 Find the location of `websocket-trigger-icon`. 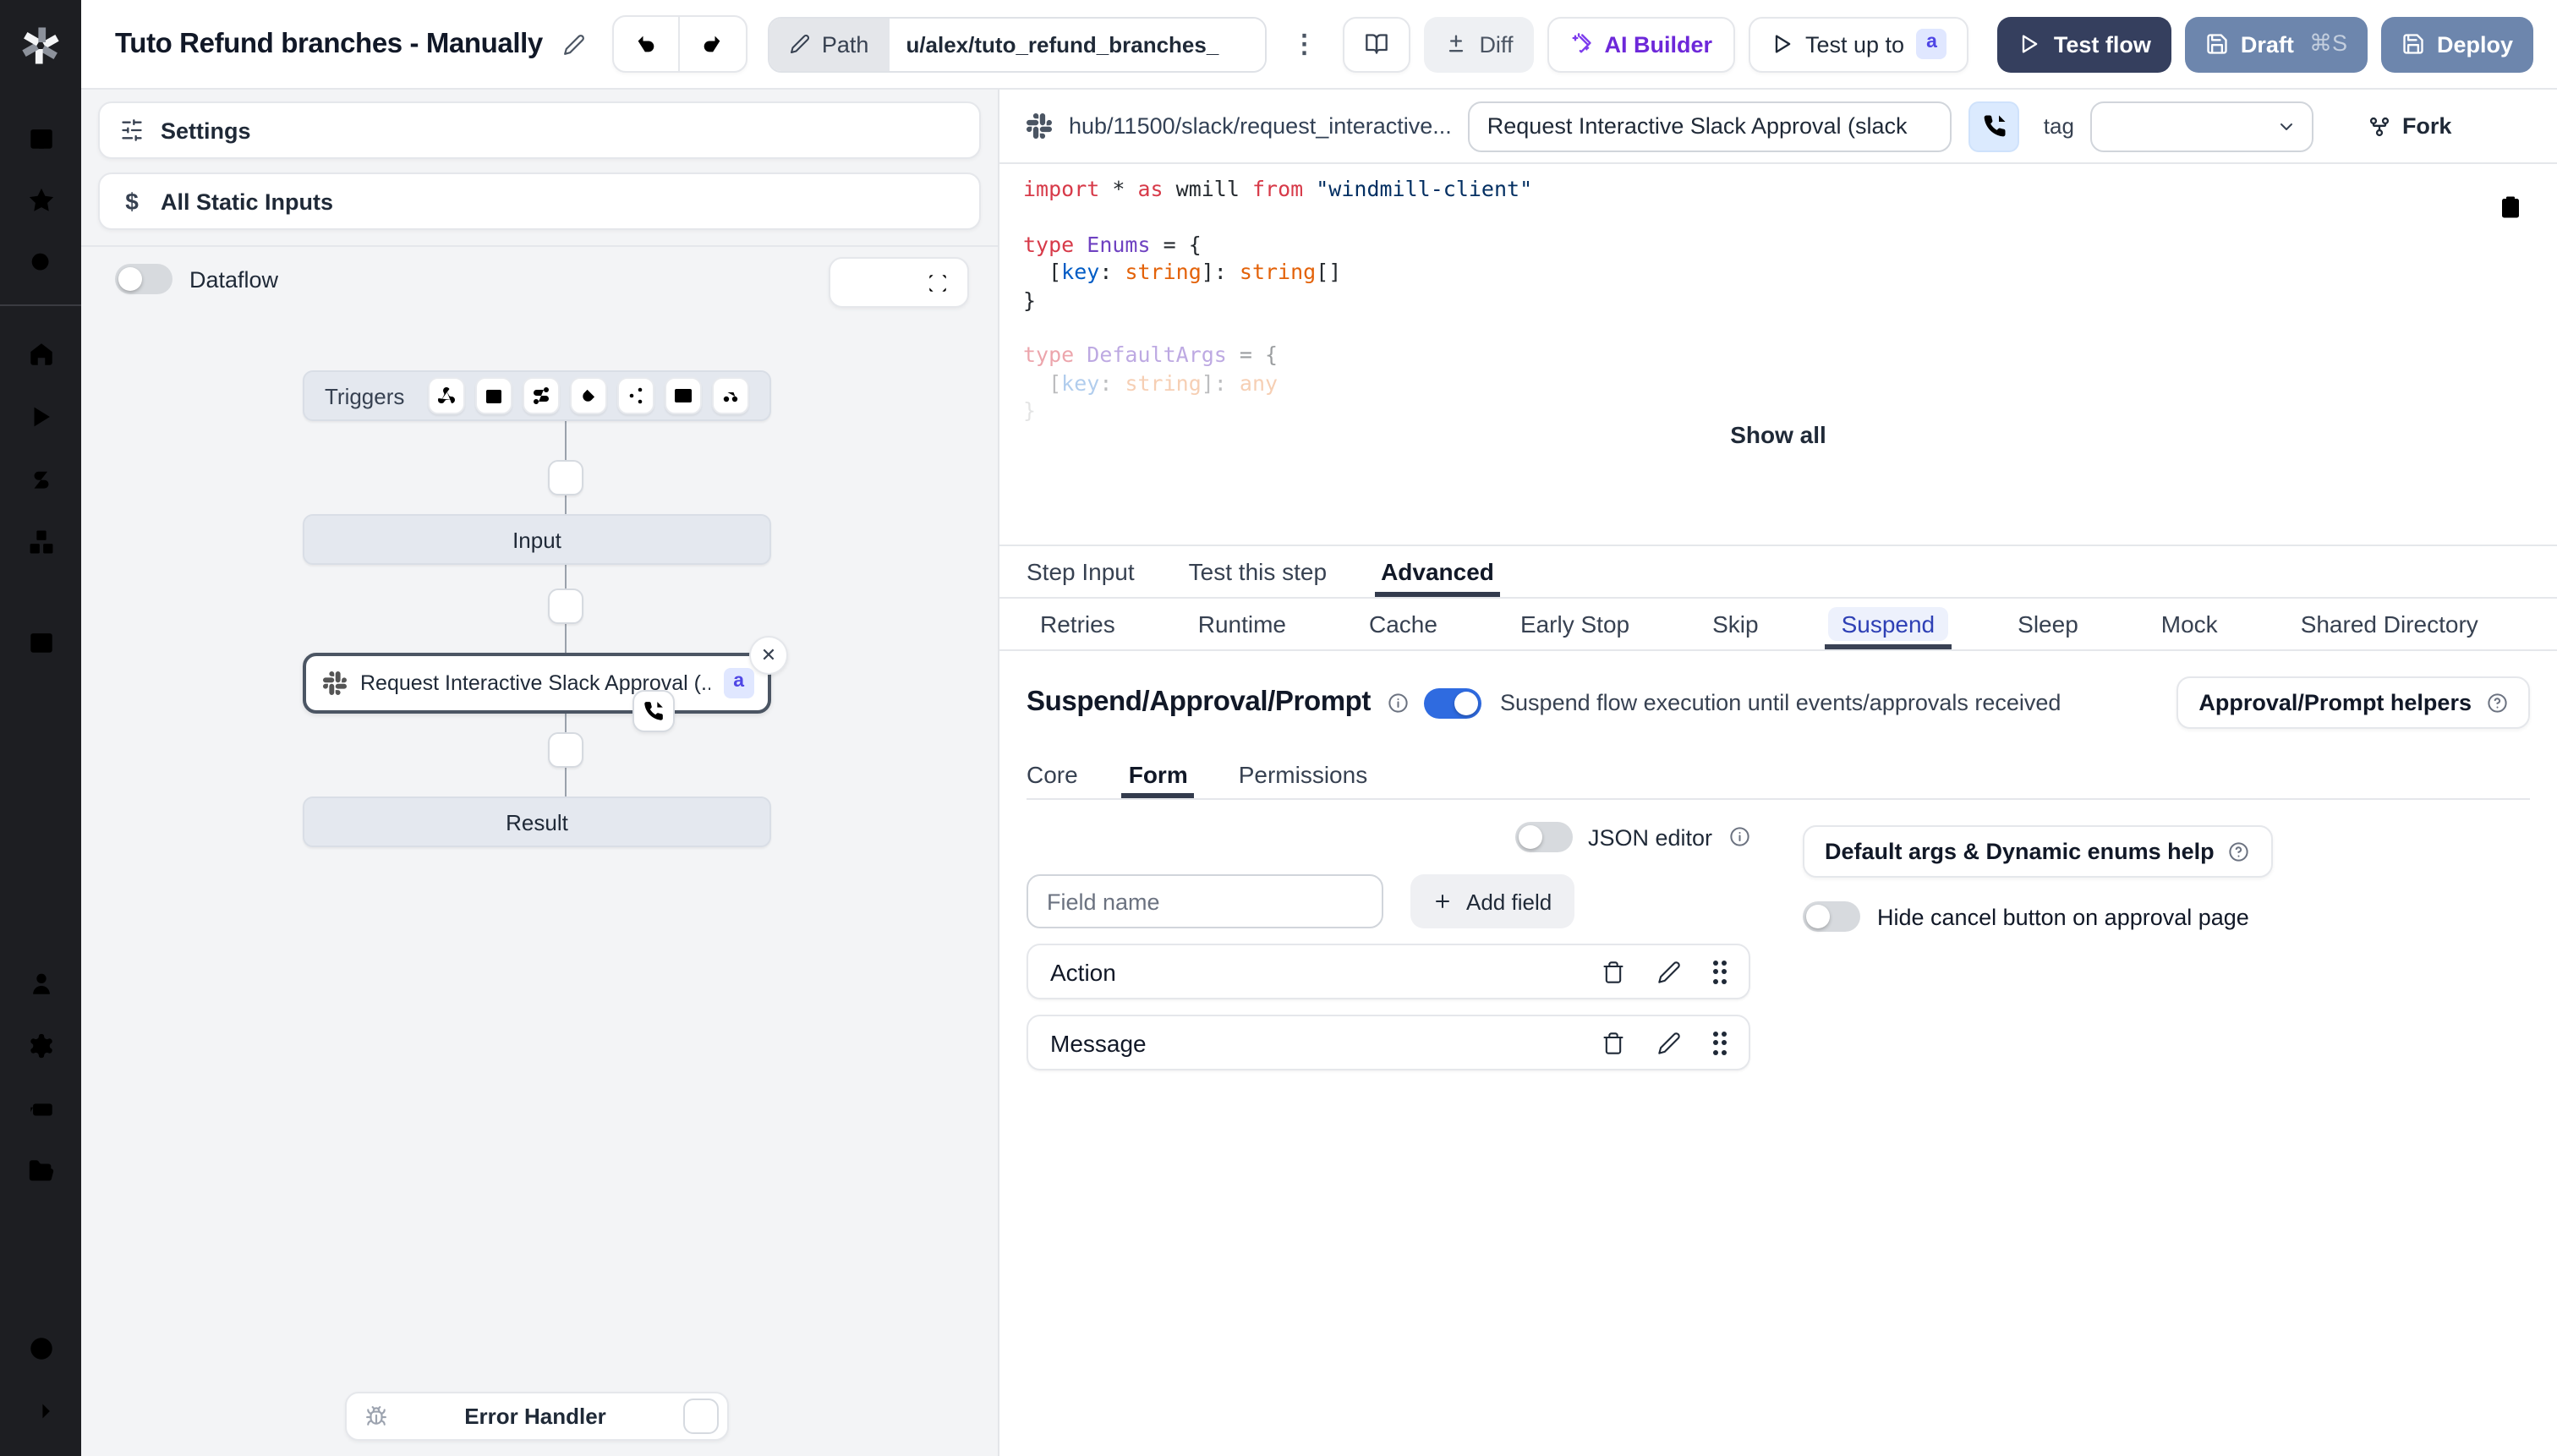

websocket-trigger-icon is located at coordinates (589, 395).